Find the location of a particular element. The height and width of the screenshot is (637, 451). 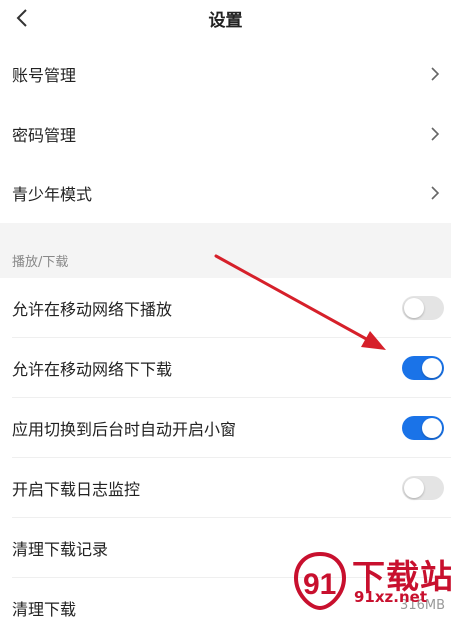

toggle-row-mobile-download: 允许在移动网络下下载 is located at coordinates (225, 367).